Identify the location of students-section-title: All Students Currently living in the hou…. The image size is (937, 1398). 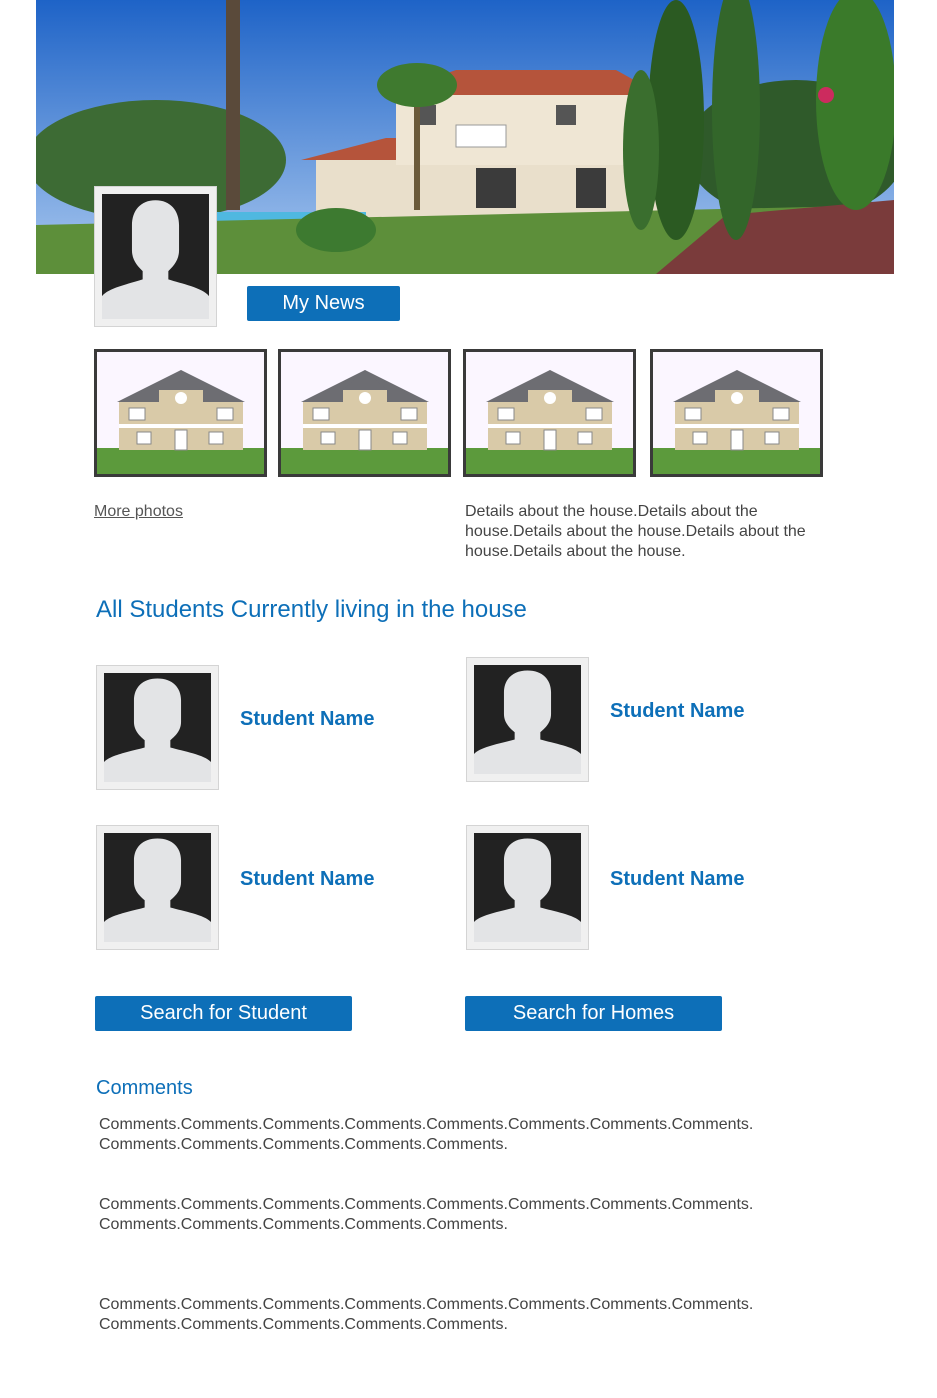
(311, 609).